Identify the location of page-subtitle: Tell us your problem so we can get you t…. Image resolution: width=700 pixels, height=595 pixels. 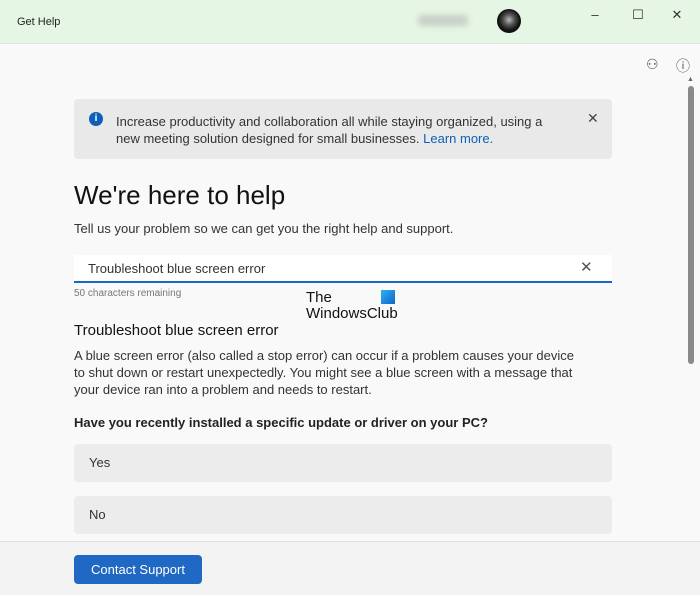
(264, 228).